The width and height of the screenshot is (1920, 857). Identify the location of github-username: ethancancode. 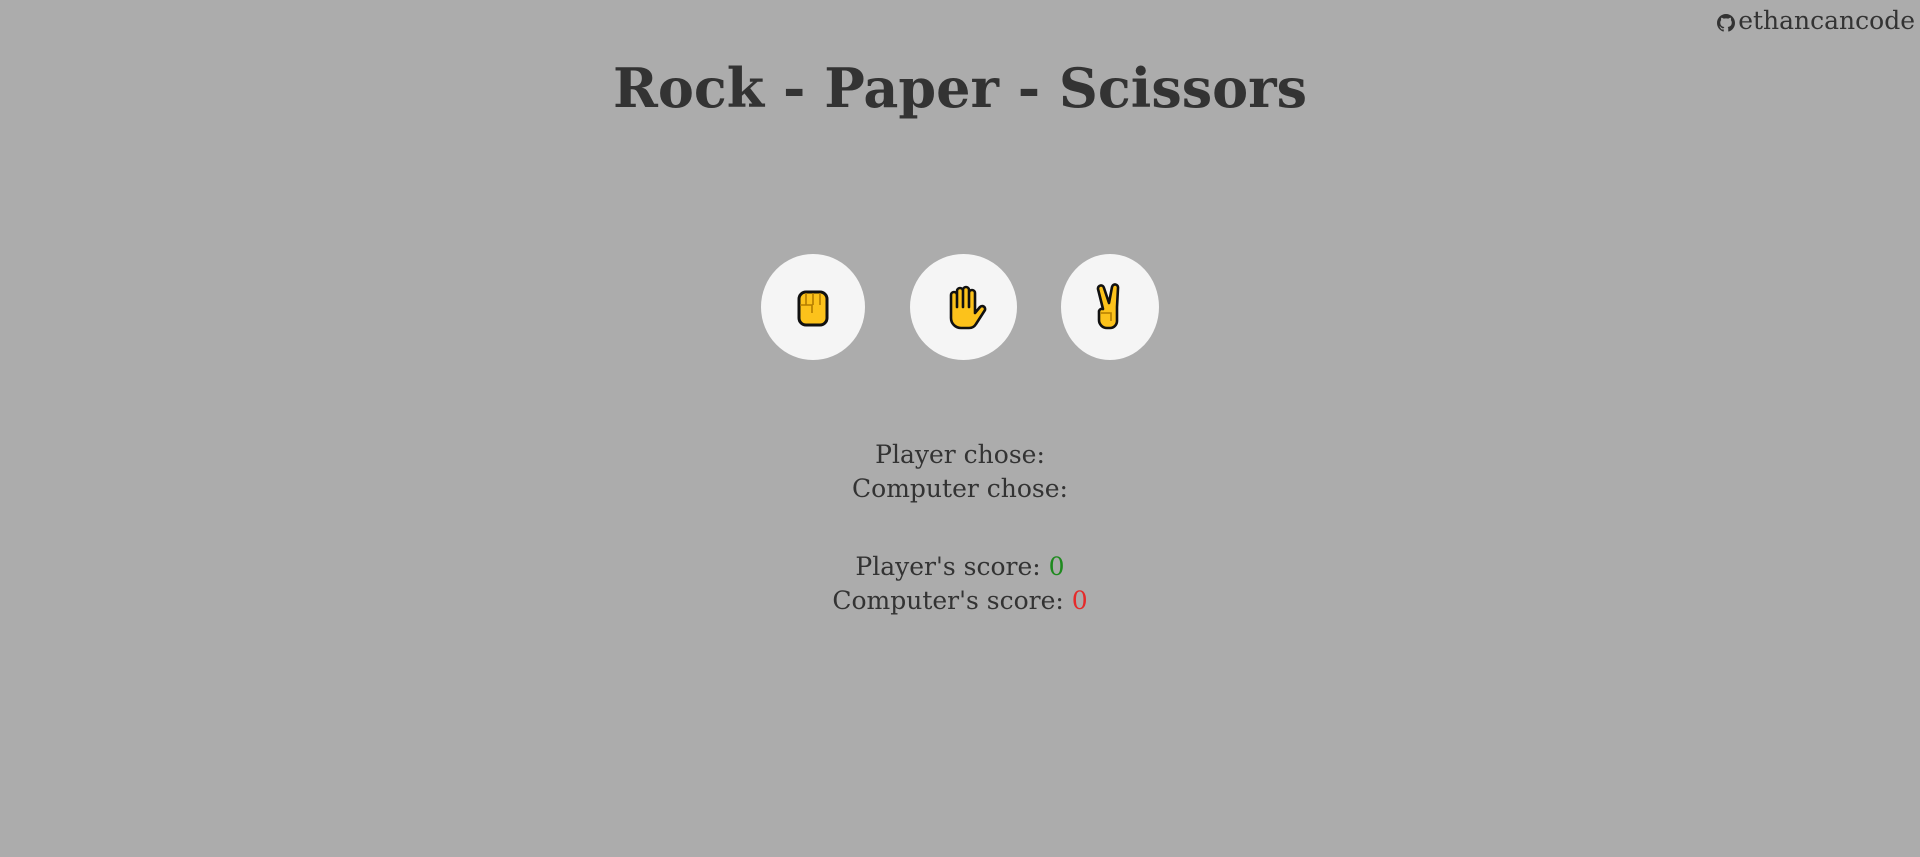
(1826, 20).